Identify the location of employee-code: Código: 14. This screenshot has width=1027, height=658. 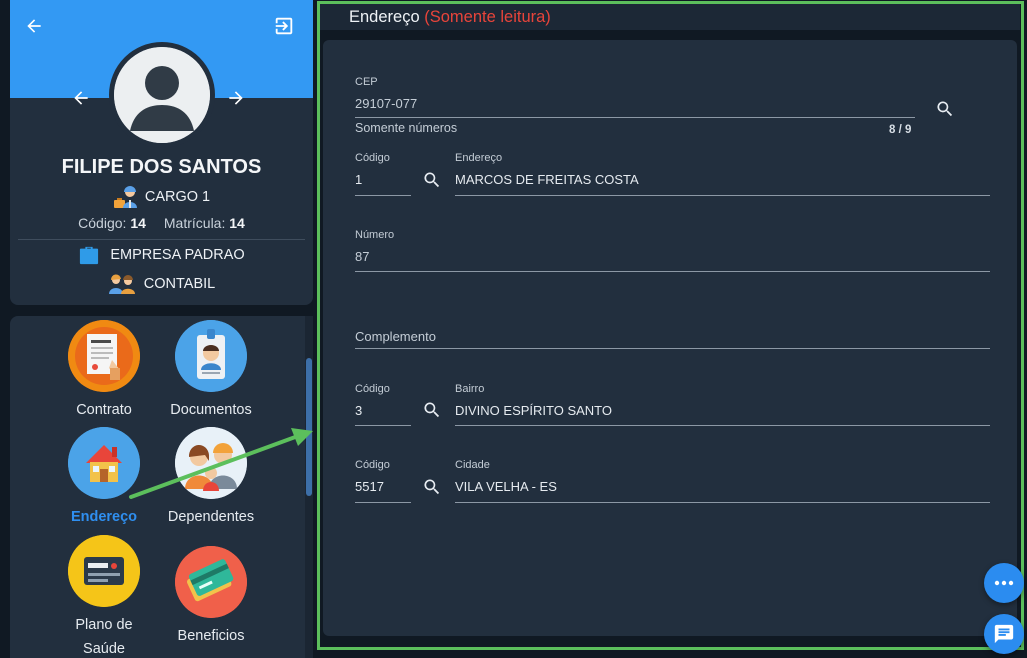
(112, 223).